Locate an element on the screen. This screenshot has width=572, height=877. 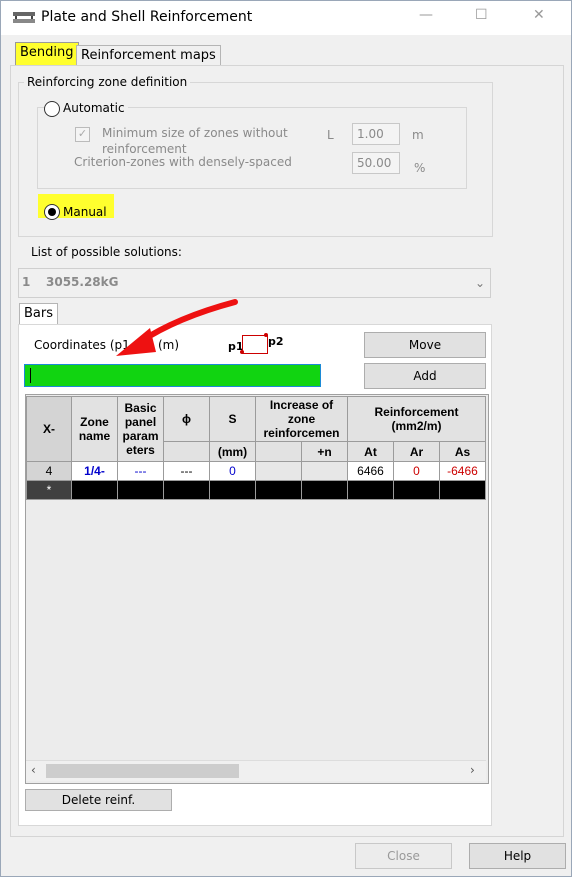
col-header-s: S is located at coordinates (232, 419).